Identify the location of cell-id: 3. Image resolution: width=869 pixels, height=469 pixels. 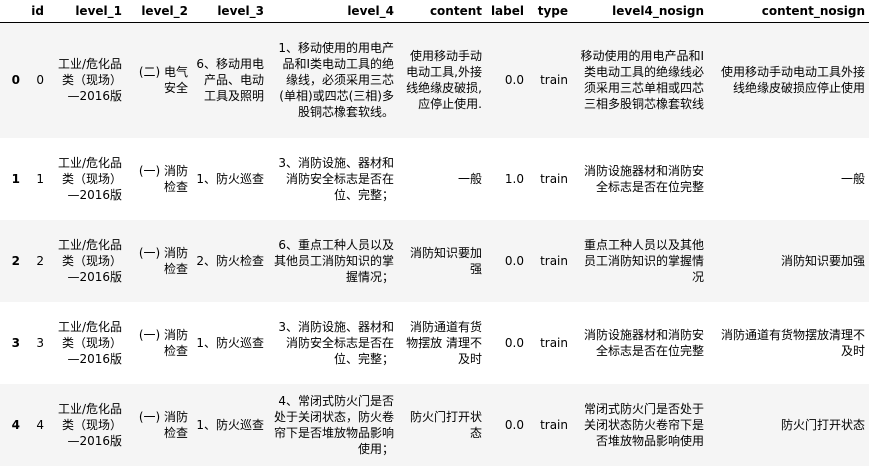
(40, 342).